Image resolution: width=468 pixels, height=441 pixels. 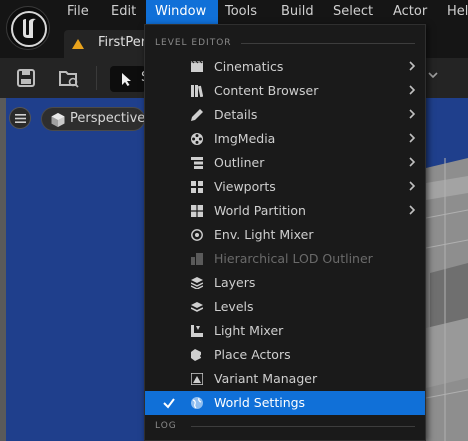 What do you see at coordinates (122, 42) in the screenshot?
I see `level-tab-label: FirstPer` at bounding box center [122, 42].